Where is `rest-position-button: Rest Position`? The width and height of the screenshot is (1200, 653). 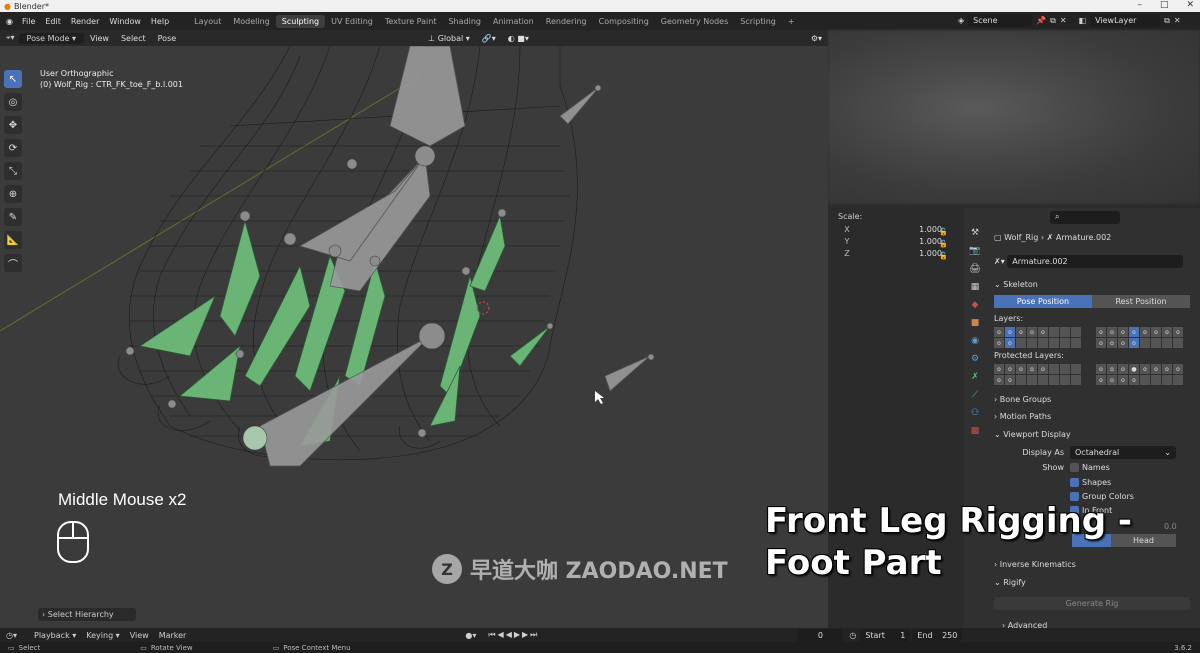 rest-position-button: Rest Position is located at coordinates (1141, 301).